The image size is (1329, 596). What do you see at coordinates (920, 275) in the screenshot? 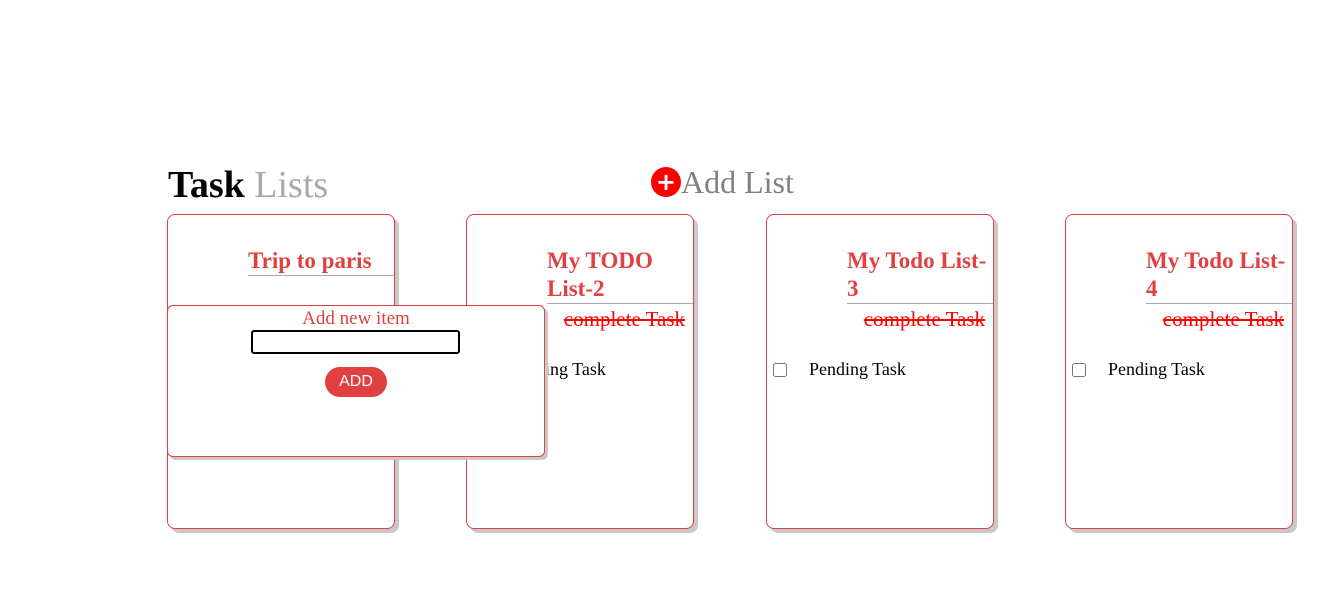
I see `list-title: My Todo List-3` at bounding box center [920, 275].